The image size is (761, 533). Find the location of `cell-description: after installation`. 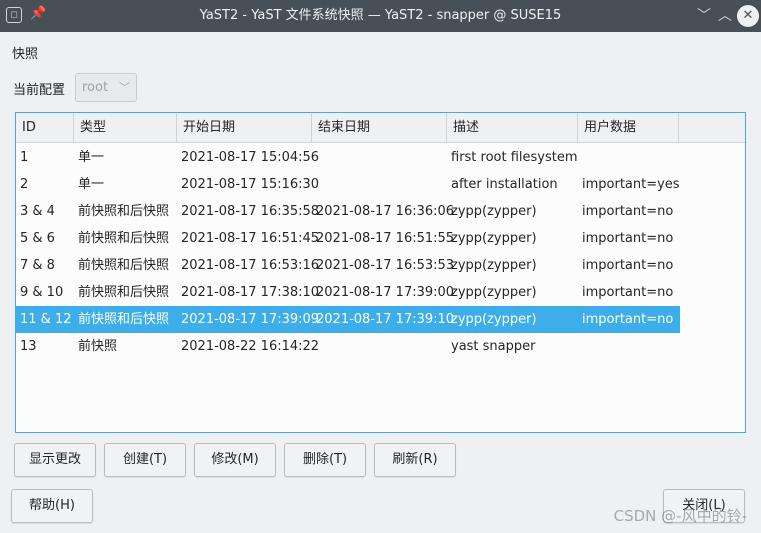

cell-description: after installation is located at coordinates (504, 184).